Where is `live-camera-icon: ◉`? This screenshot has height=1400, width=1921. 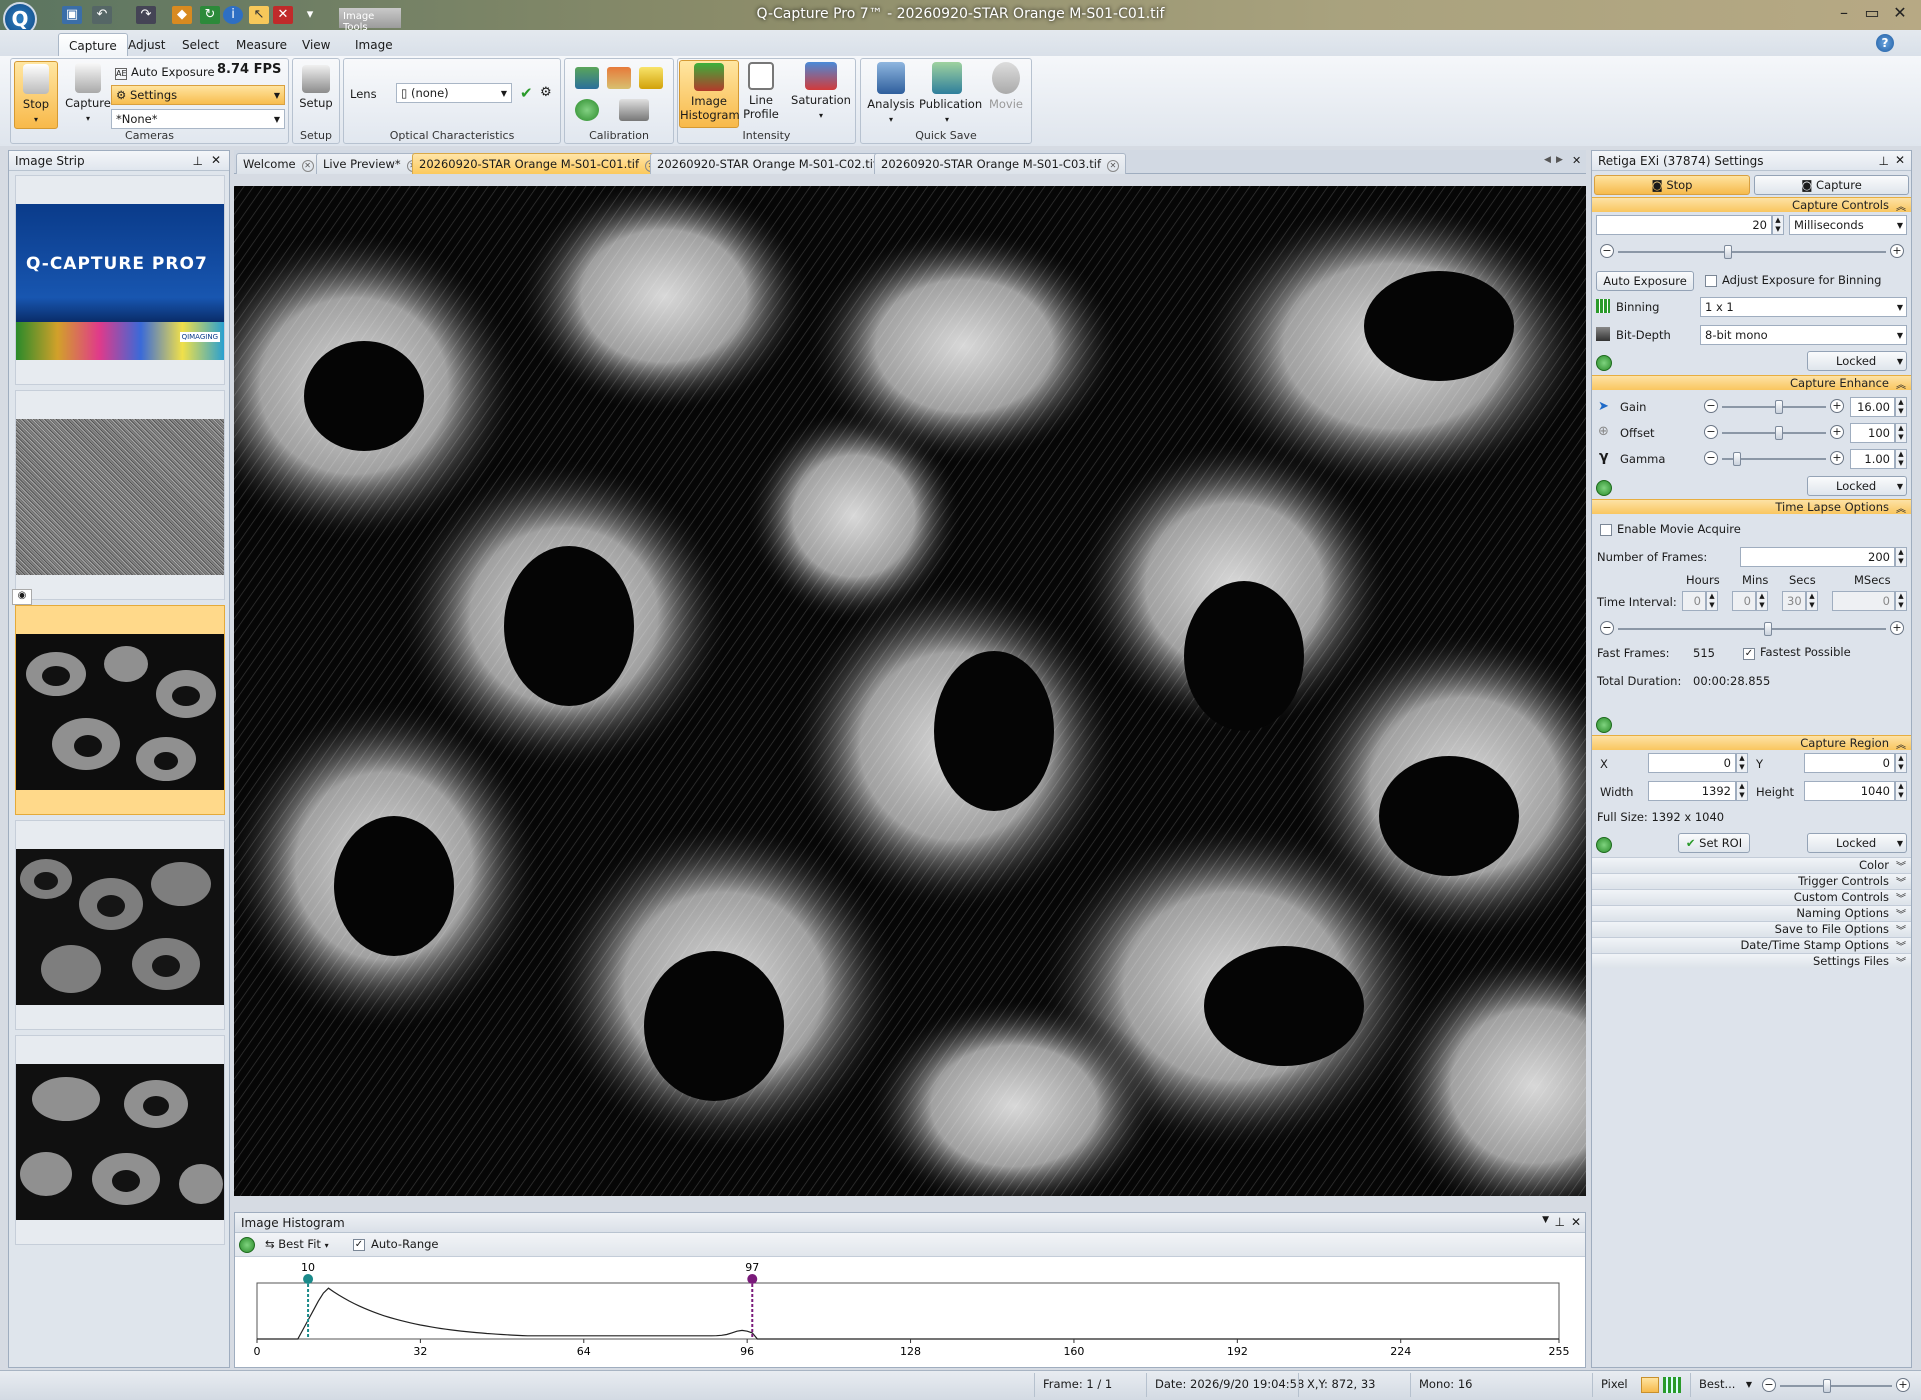 live-camera-icon: ◉ is located at coordinates (22, 597).